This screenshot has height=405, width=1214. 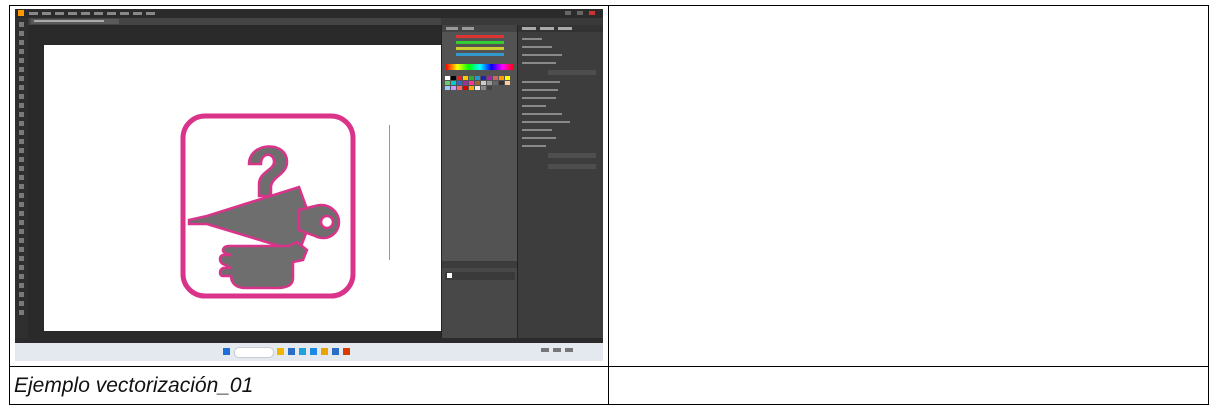 I want to click on swatches-panel, so click(x=479, y=143).